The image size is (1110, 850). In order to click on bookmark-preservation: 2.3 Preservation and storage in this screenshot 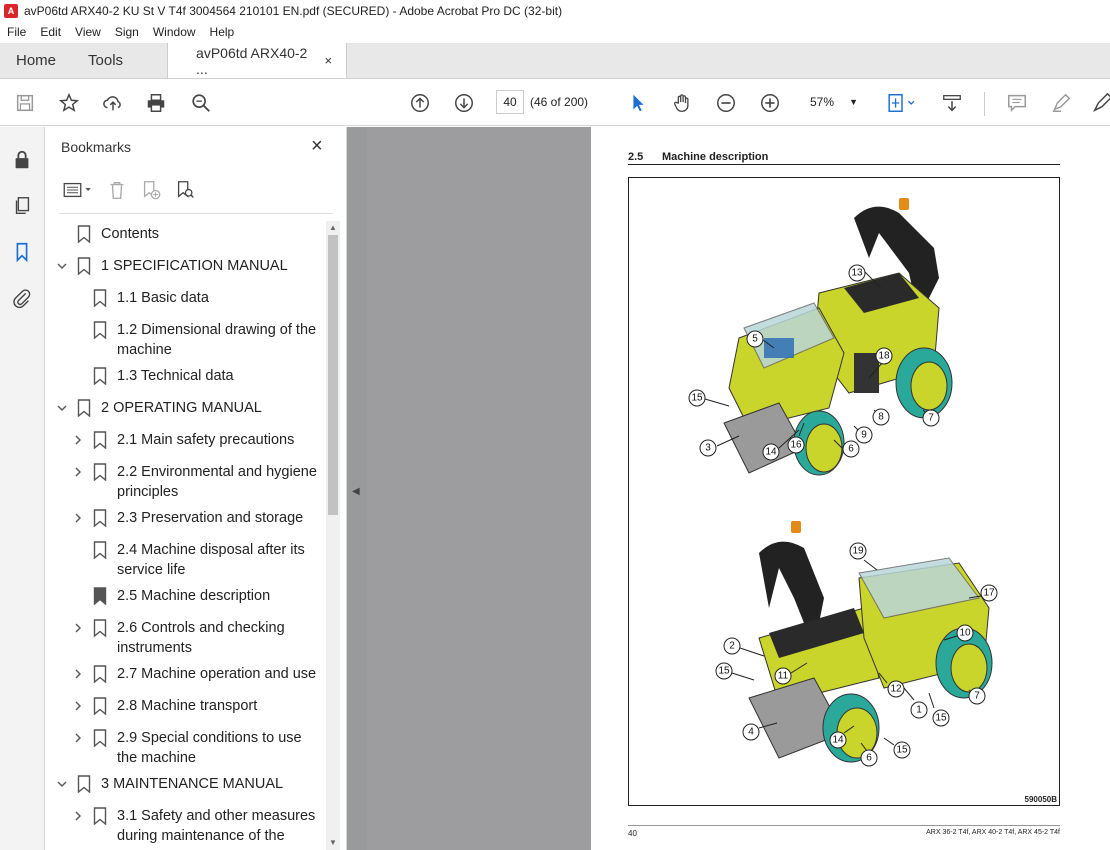, I will do `click(187, 518)`.